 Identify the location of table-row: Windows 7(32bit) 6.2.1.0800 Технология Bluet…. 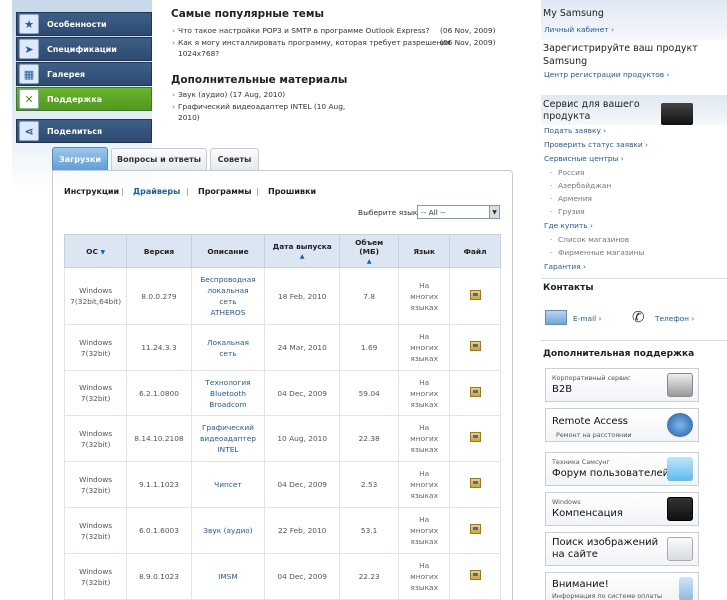
(282, 393).